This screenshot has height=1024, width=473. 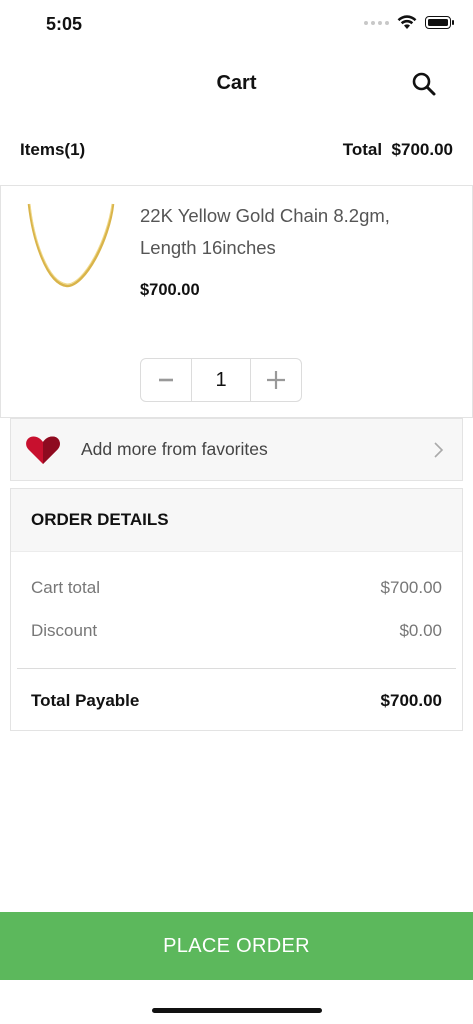 What do you see at coordinates (174, 449) in the screenshot?
I see `favorites-label: Add more from favorites` at bounding box center [174, 449].